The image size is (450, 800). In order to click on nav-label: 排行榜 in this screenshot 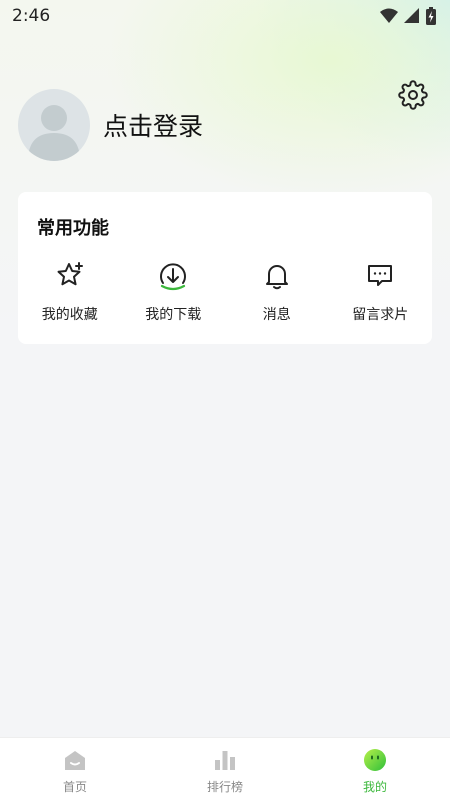, I will do `click(224, 787)`.